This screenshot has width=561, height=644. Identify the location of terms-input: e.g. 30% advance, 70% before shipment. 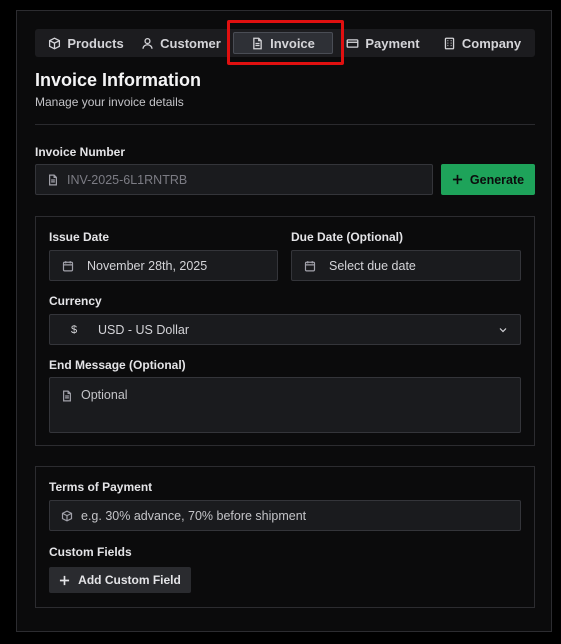
(285, 515).